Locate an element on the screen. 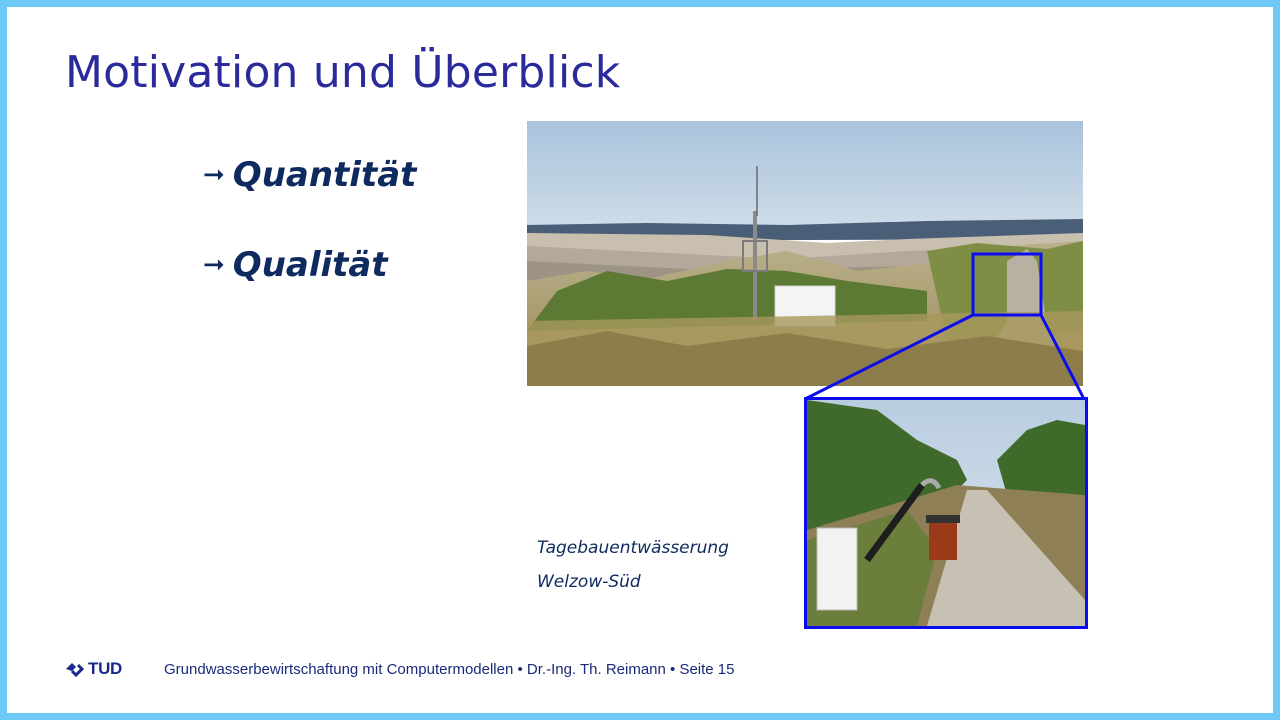 The width and height of the screenshot is (1280, 720). tud-logo: TUD is located at coordinates (92, 669).